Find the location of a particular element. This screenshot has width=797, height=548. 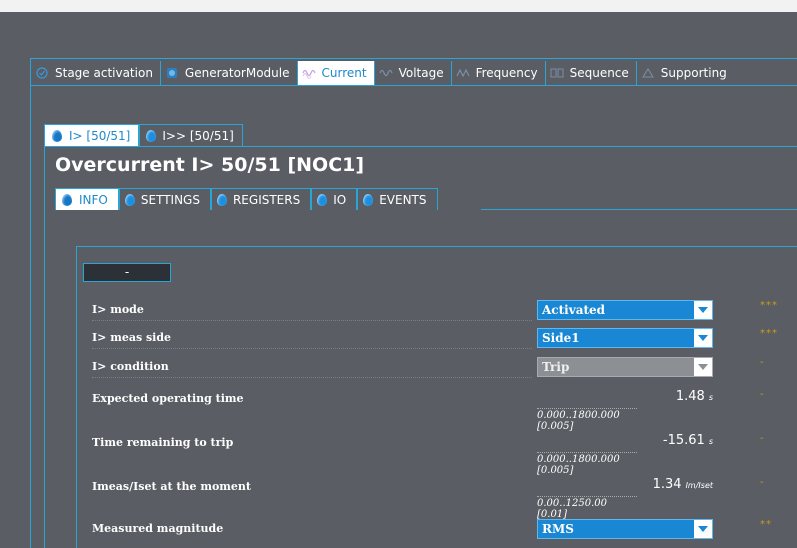

meas-side-dropdown: Side1 is located at coordinates (625, 338).